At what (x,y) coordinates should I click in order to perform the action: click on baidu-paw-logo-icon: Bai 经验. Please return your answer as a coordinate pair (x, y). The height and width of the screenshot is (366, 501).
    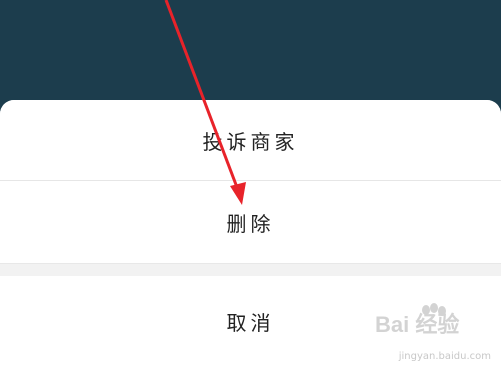
    Looking at the image, I should click on (417, 320).